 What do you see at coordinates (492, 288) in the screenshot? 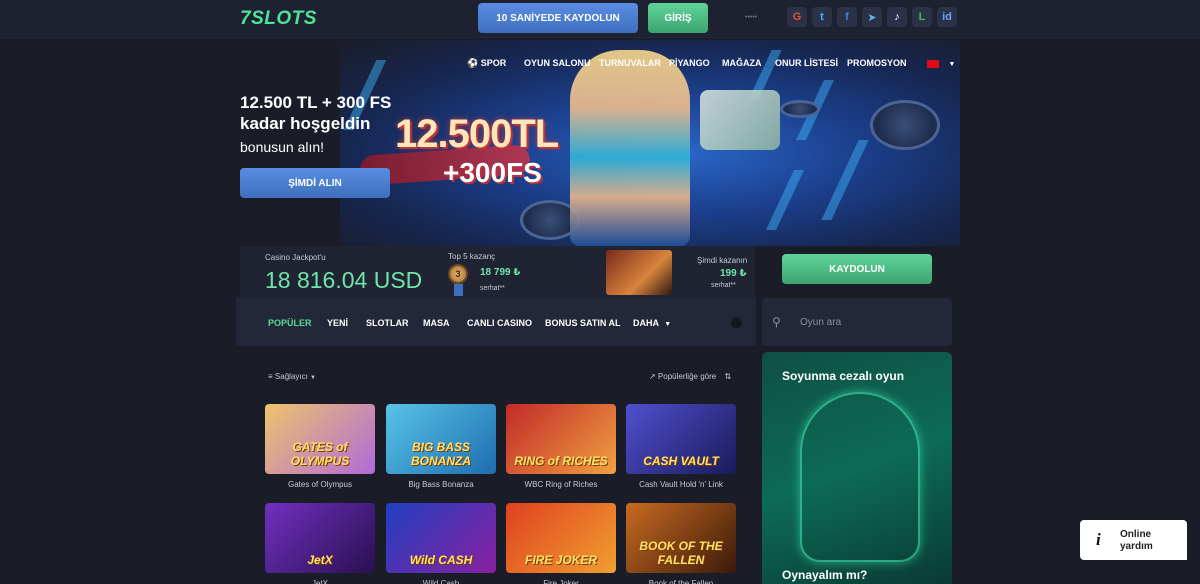
I see `top5-user: serhat**` at bounding box center [492, 288].